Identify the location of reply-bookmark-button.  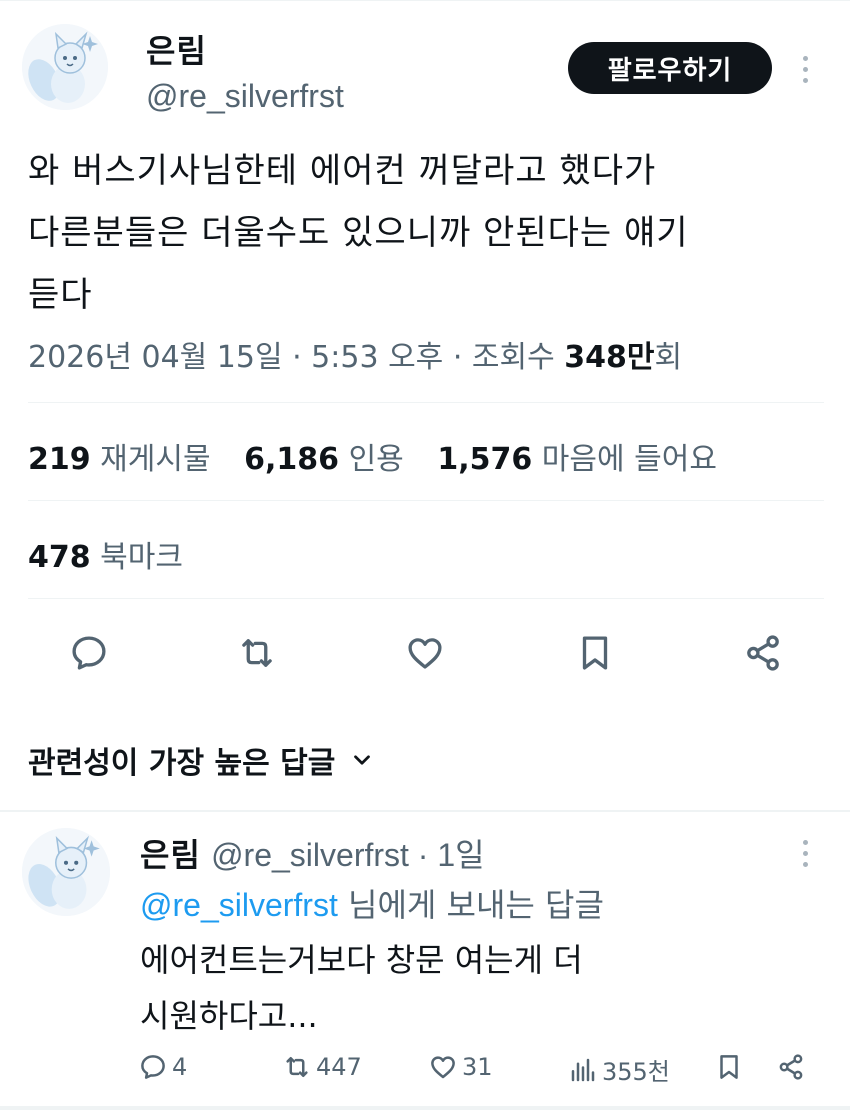
(729, 1067).